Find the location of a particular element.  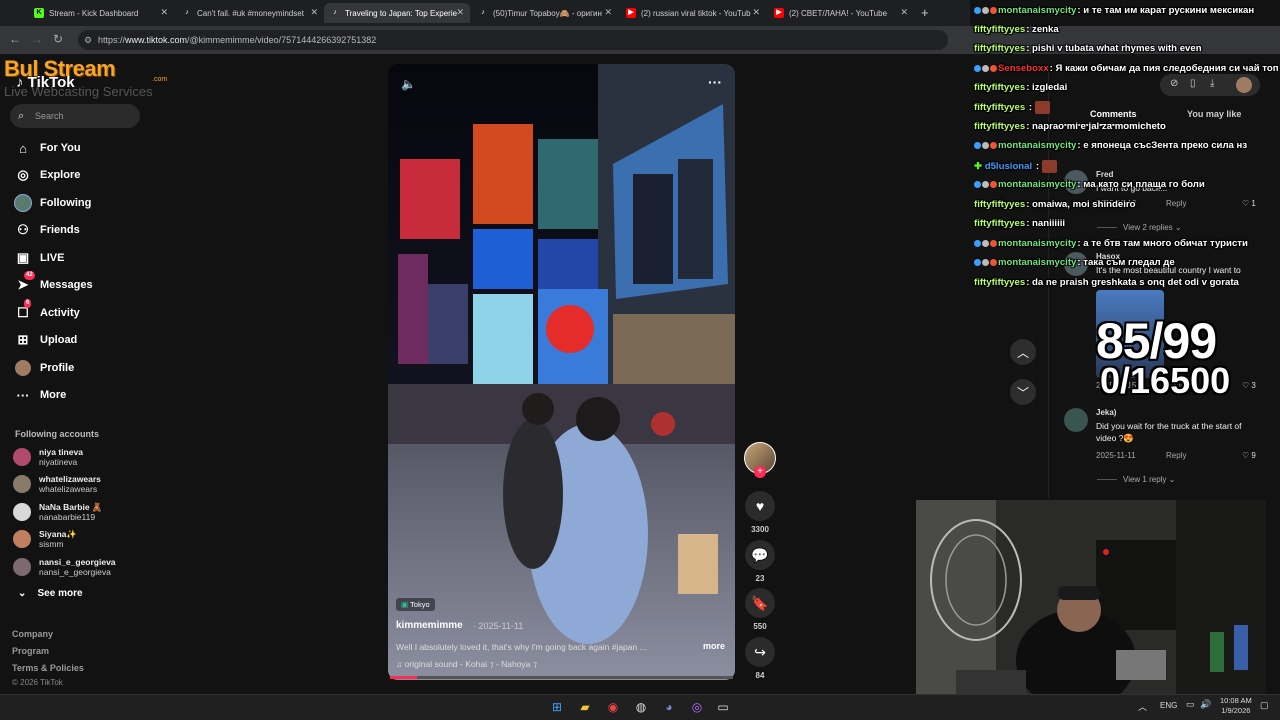

search-icon: ⌕ is located at coordinates (21, 116).